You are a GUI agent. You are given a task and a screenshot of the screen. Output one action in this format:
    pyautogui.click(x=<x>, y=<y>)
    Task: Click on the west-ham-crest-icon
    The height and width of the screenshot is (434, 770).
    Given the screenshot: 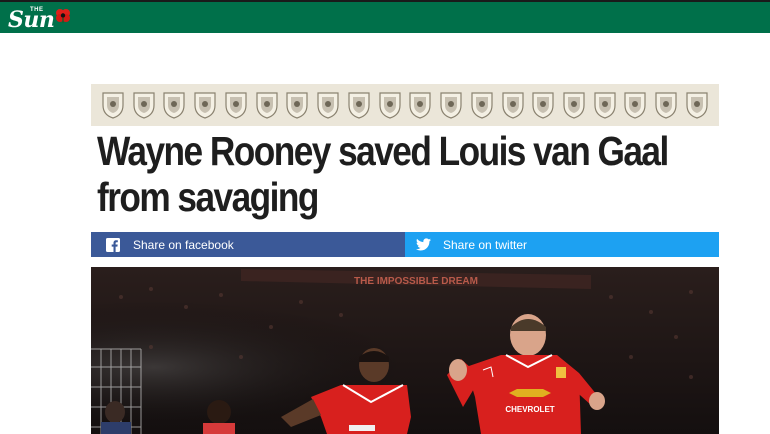 What is the action you would take?
    pyautogui.click(x=697, y=105)
    